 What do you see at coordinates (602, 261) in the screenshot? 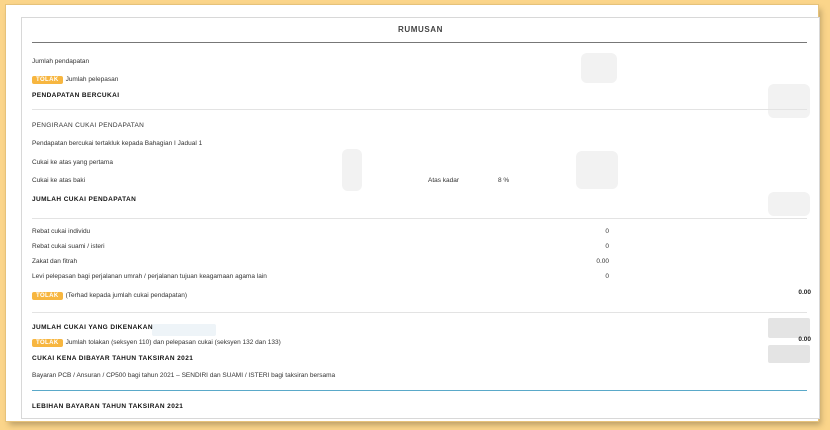
I see `zakat-value: 0.00` at bounding box center [602, 261].